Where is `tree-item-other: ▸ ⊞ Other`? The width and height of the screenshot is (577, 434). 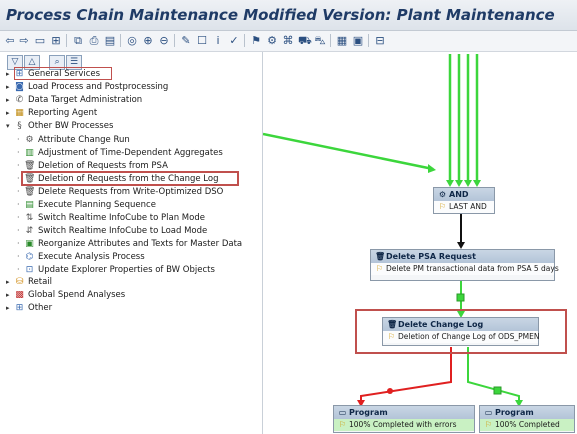 tree-item-other: ▸ ⊞ Other is located at coordinates (29, 308).